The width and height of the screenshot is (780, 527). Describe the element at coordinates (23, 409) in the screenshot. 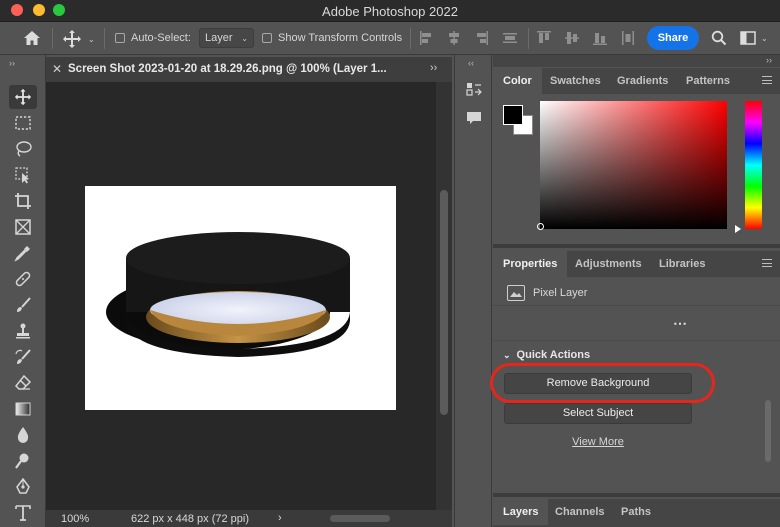

I see `gradient-tool` at that location.